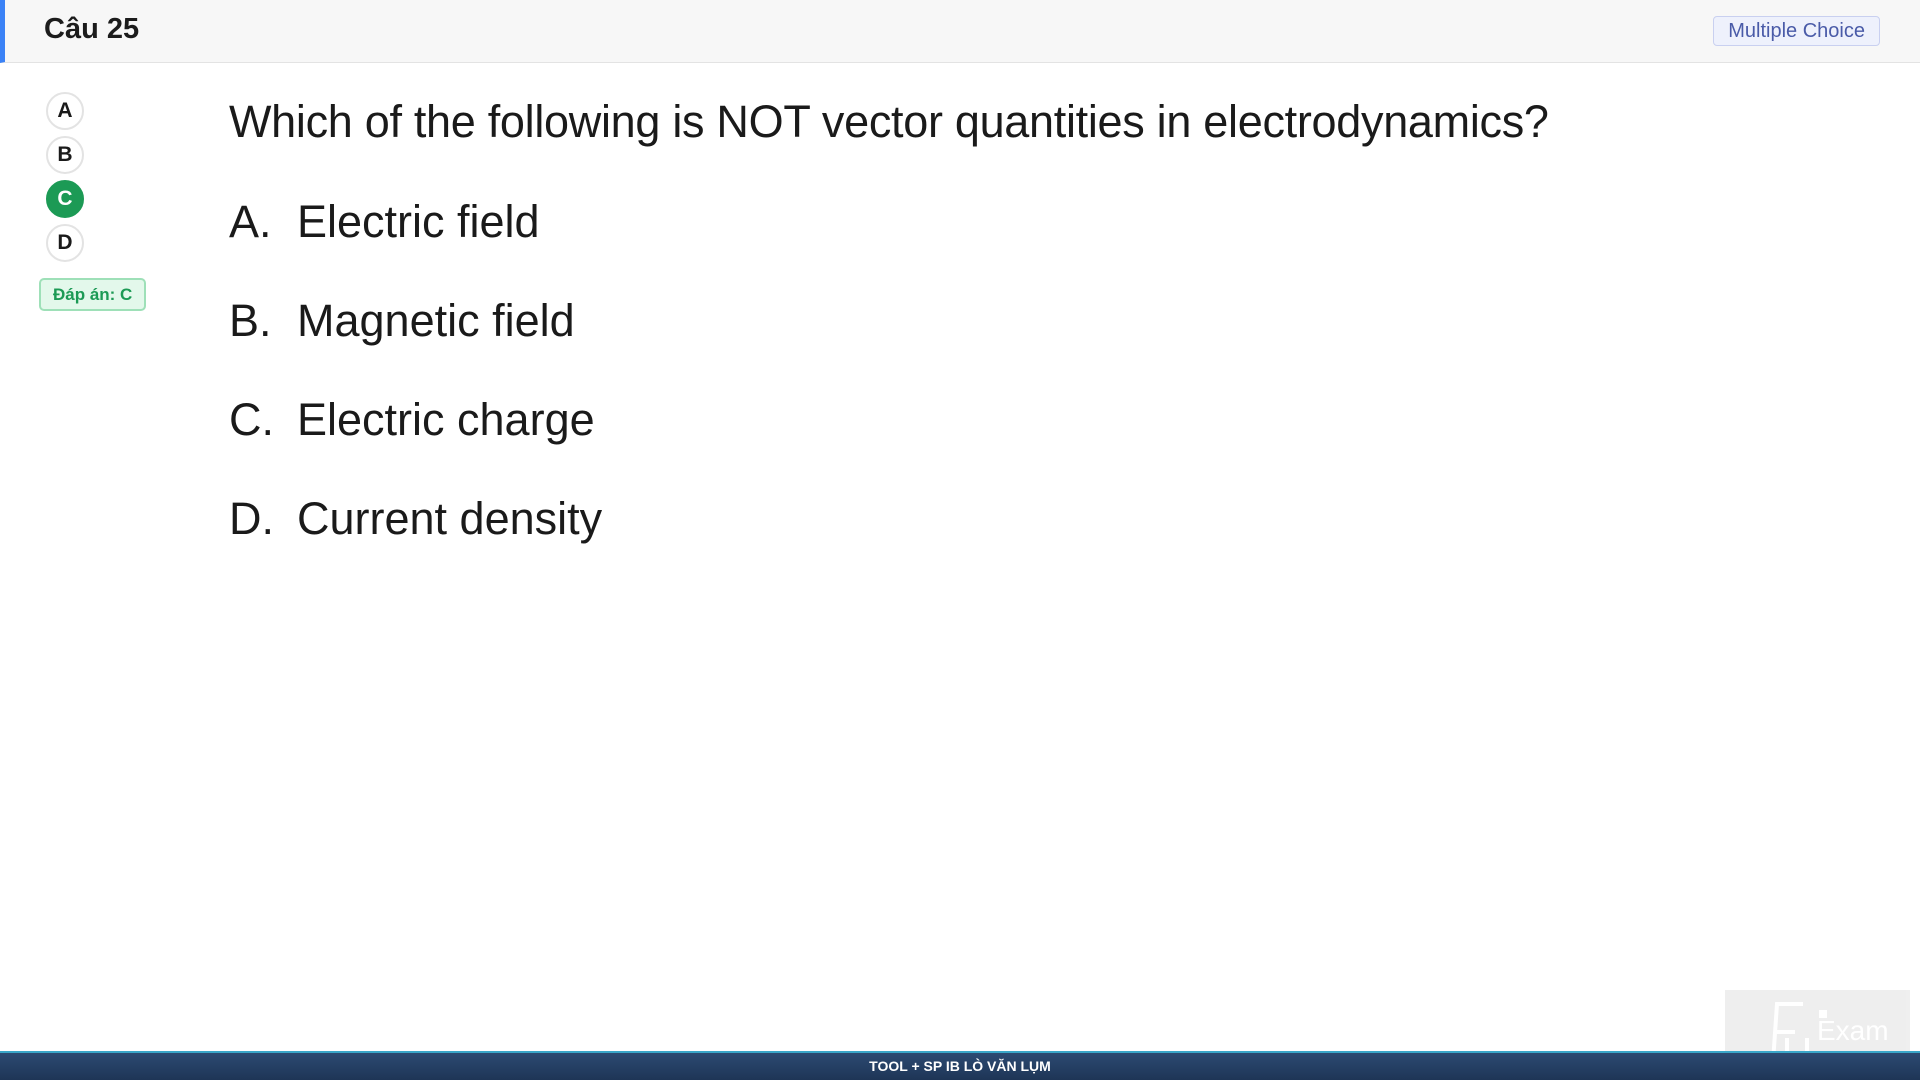  What do you see at coordinates (250, 320) in the screenshot?
I see `option-letter: B.` at bounding box center [250, 320].